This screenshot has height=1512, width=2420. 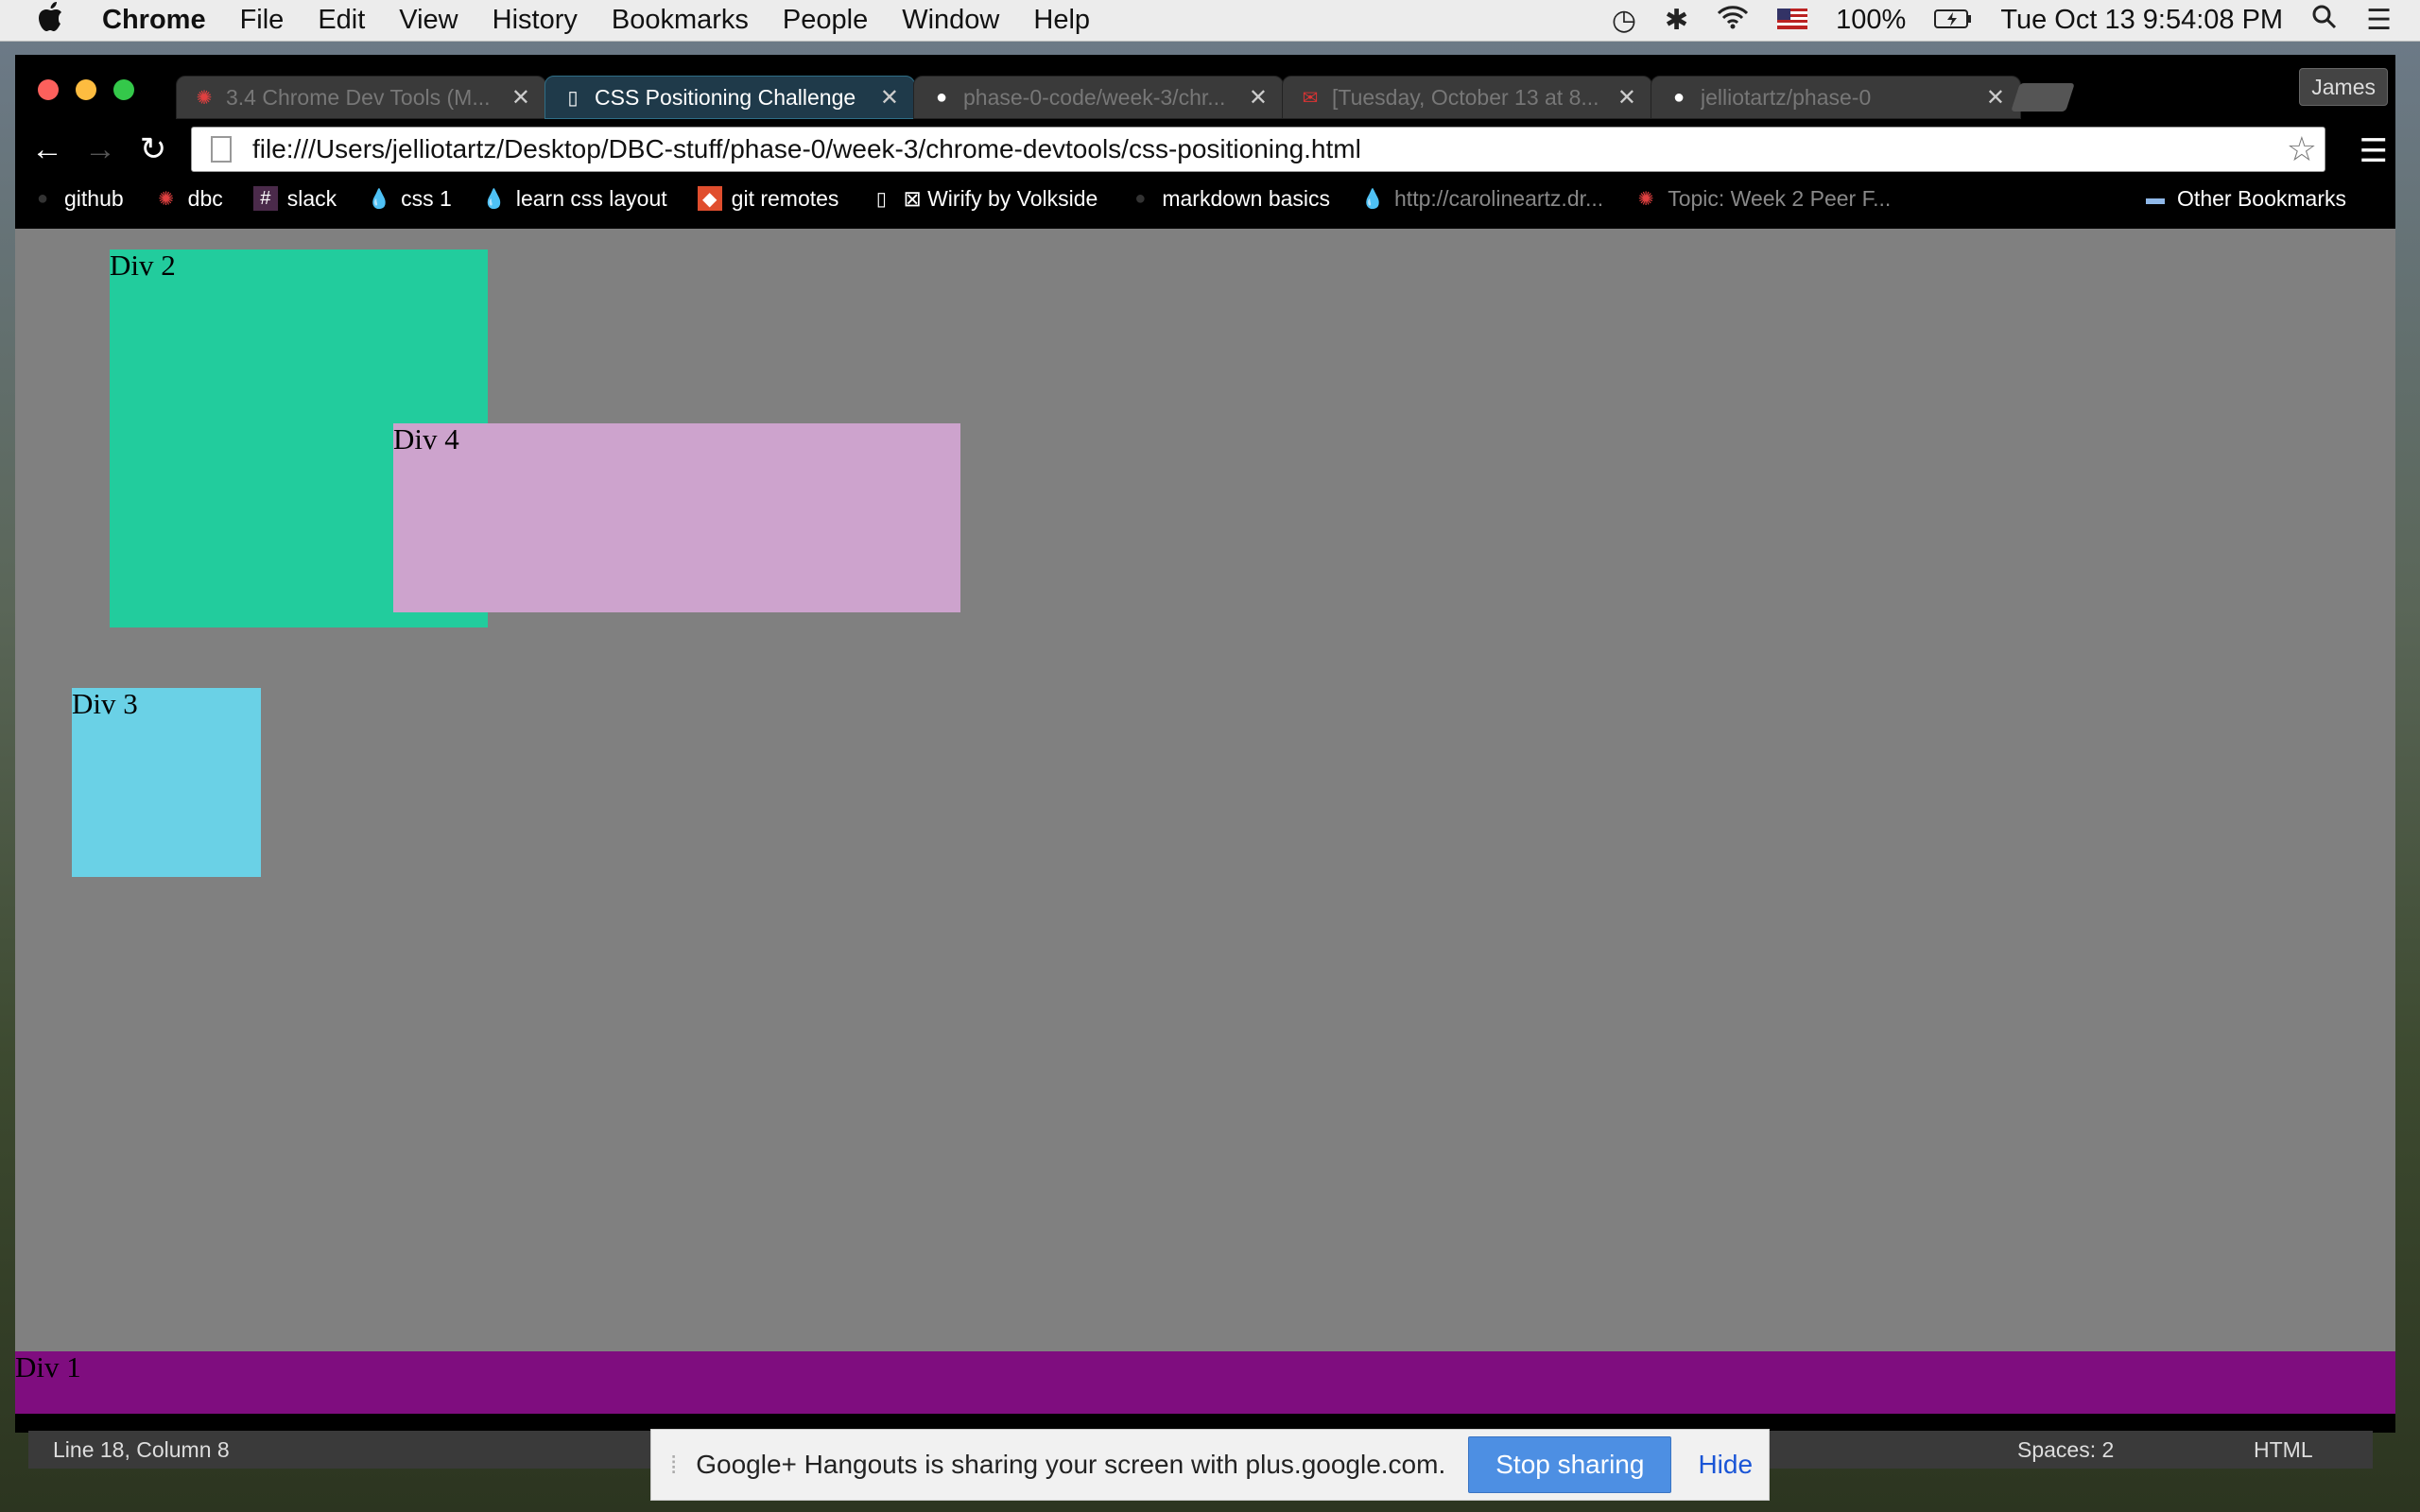 I want to click on profile-button: James, so click(x=2343, y=87).